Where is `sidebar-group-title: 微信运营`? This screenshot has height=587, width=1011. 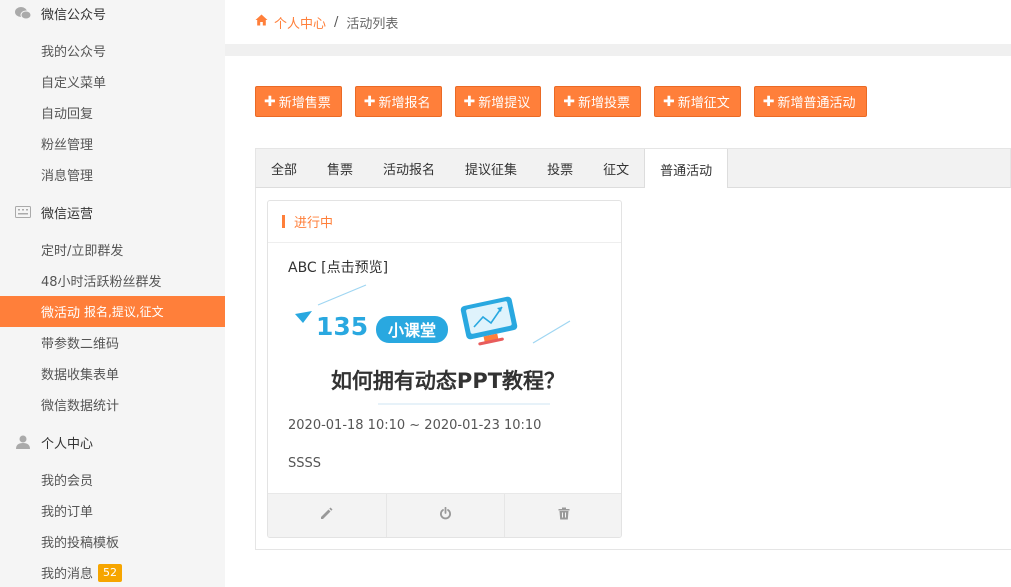
sidebar-group-title: 微信运营 is located at coordinates (67, 214).